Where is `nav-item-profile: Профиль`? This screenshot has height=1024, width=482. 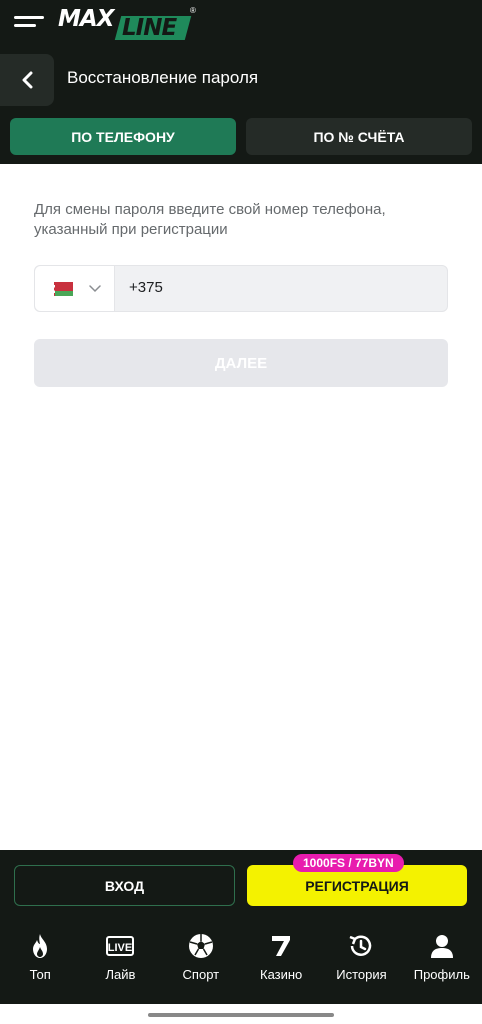 nav-item-profile: Профиль is located at coordinates (442, 964).